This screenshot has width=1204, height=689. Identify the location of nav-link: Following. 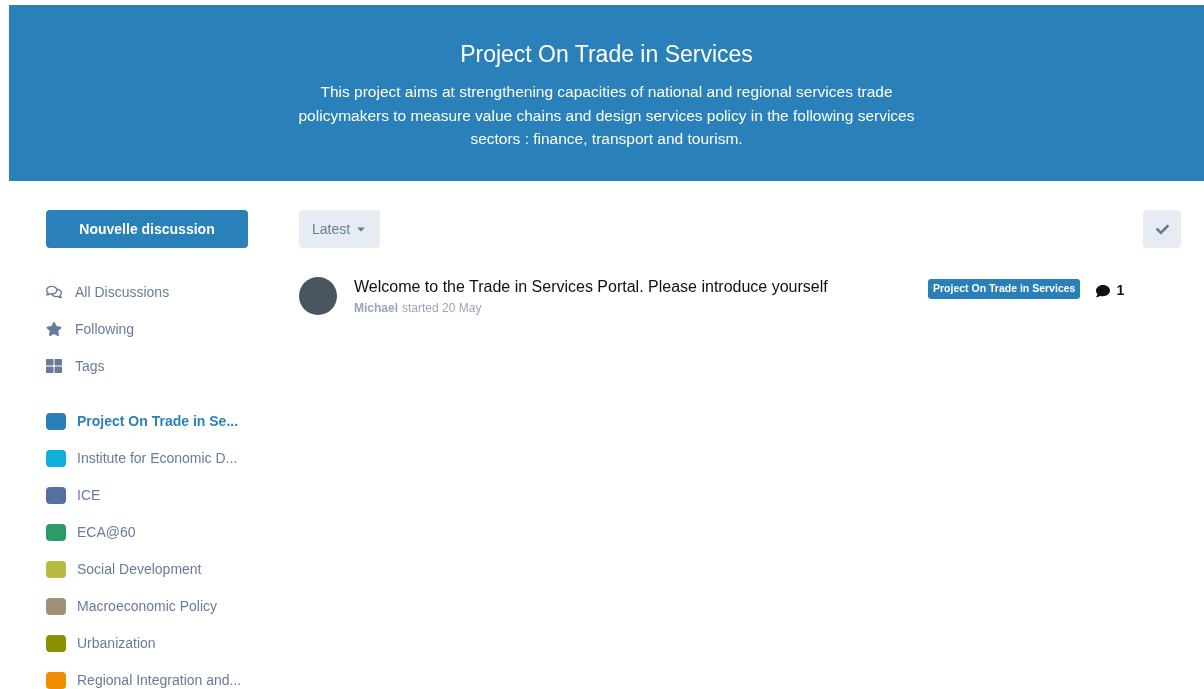
(147, 329).